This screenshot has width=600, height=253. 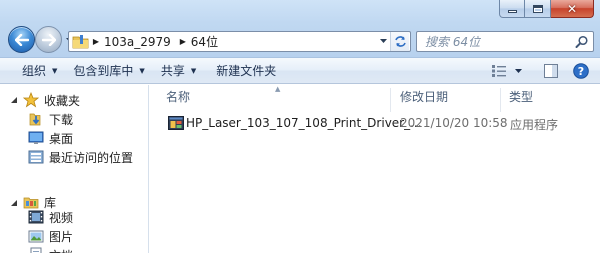 What do you see at coordinates (499, 71) in the screenshot?
I see `view-list-icon` at bounding box center [499, 71].